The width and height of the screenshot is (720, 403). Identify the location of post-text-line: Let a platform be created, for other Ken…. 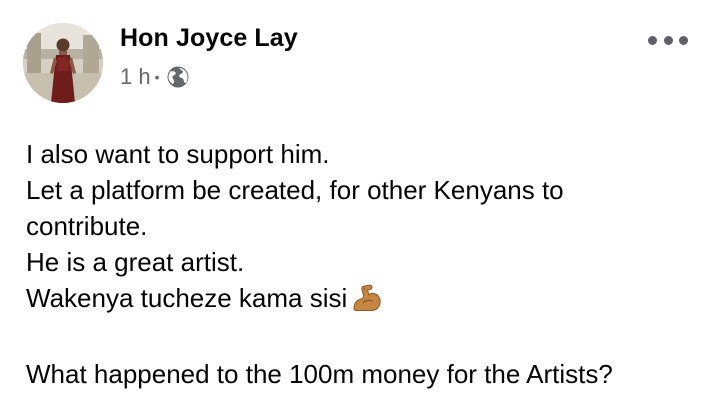
(295, 190).